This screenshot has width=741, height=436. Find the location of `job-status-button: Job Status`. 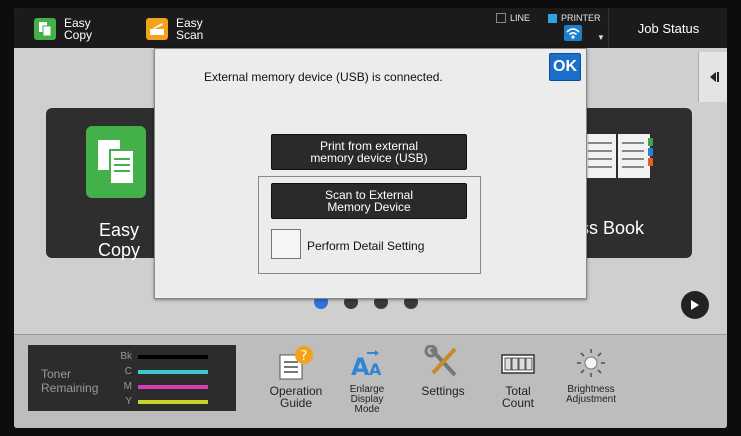

job-status-button: Job Status is located at coordinates (667, 28).